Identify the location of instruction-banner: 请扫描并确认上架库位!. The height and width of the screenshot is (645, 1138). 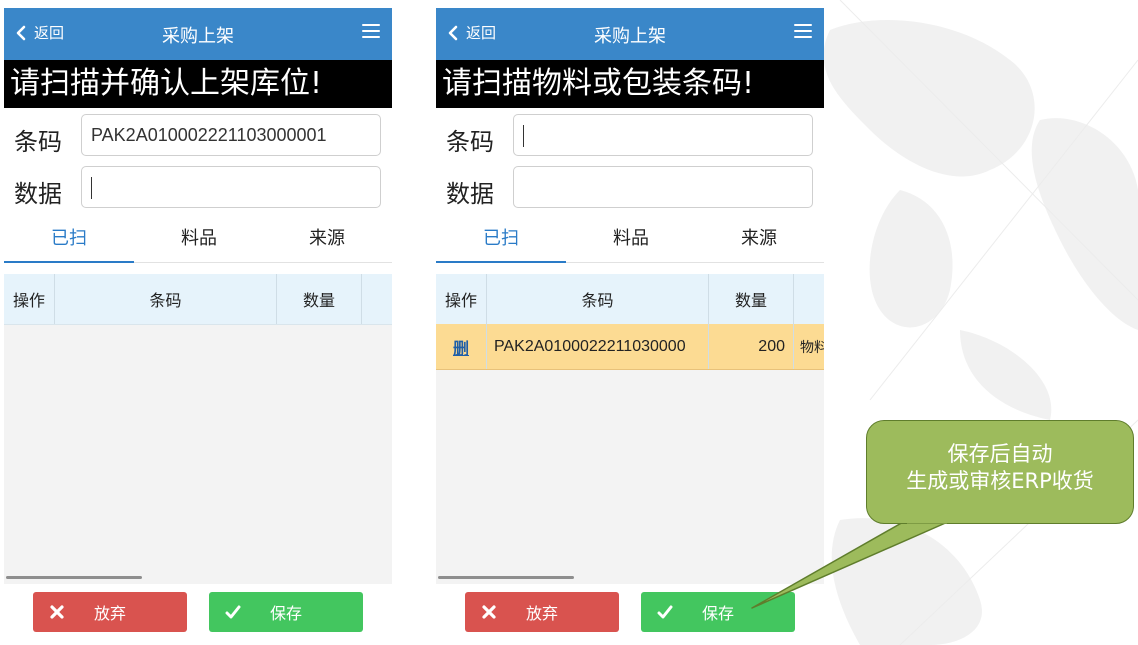
(198, 84).